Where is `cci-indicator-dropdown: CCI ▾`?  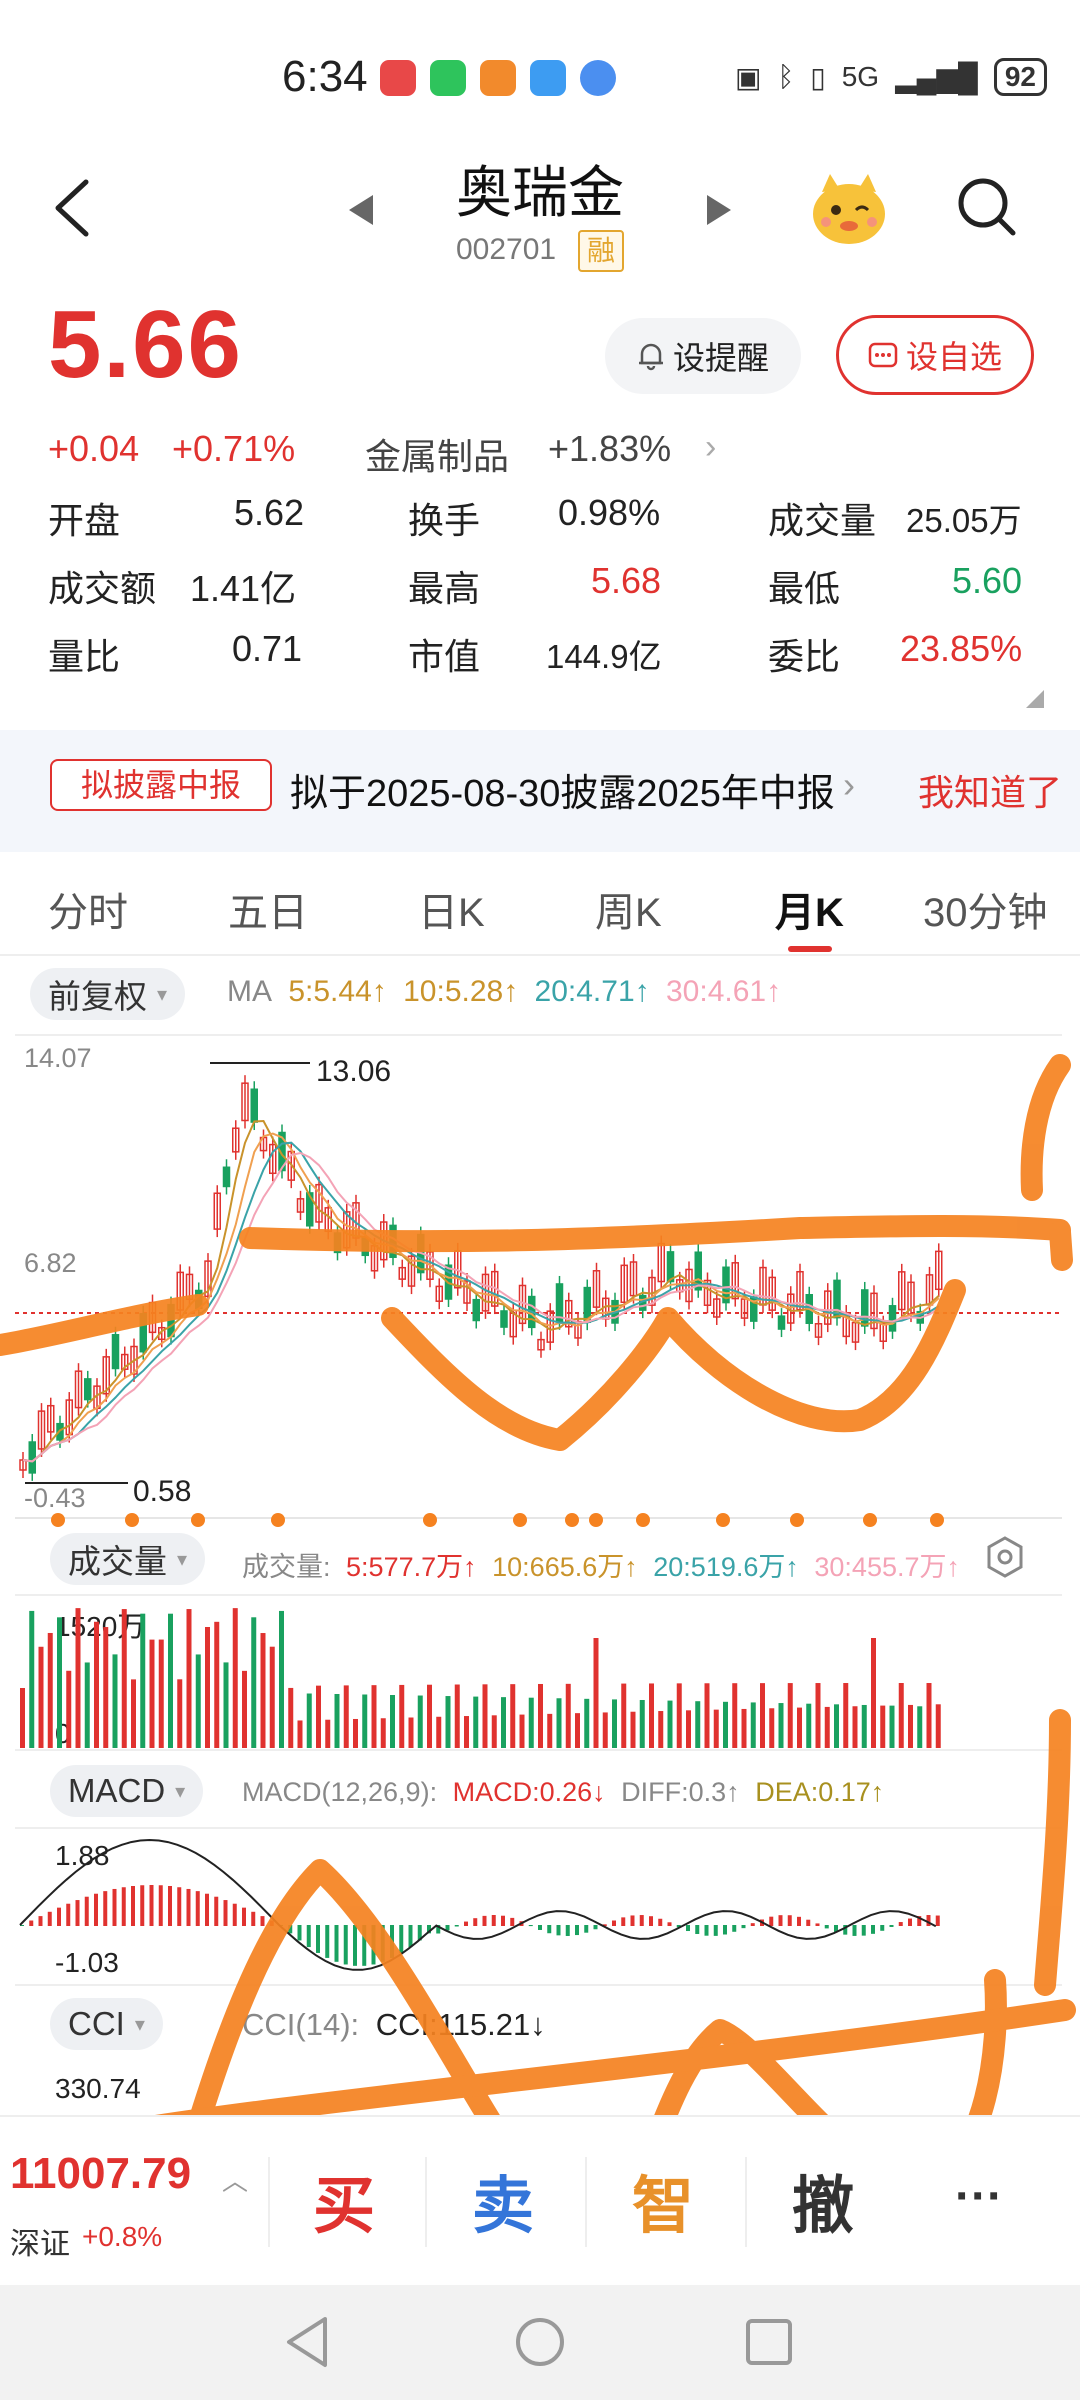 cci-indicator-dropdown: CCI ▾ is located at coordinates (106, 2024).